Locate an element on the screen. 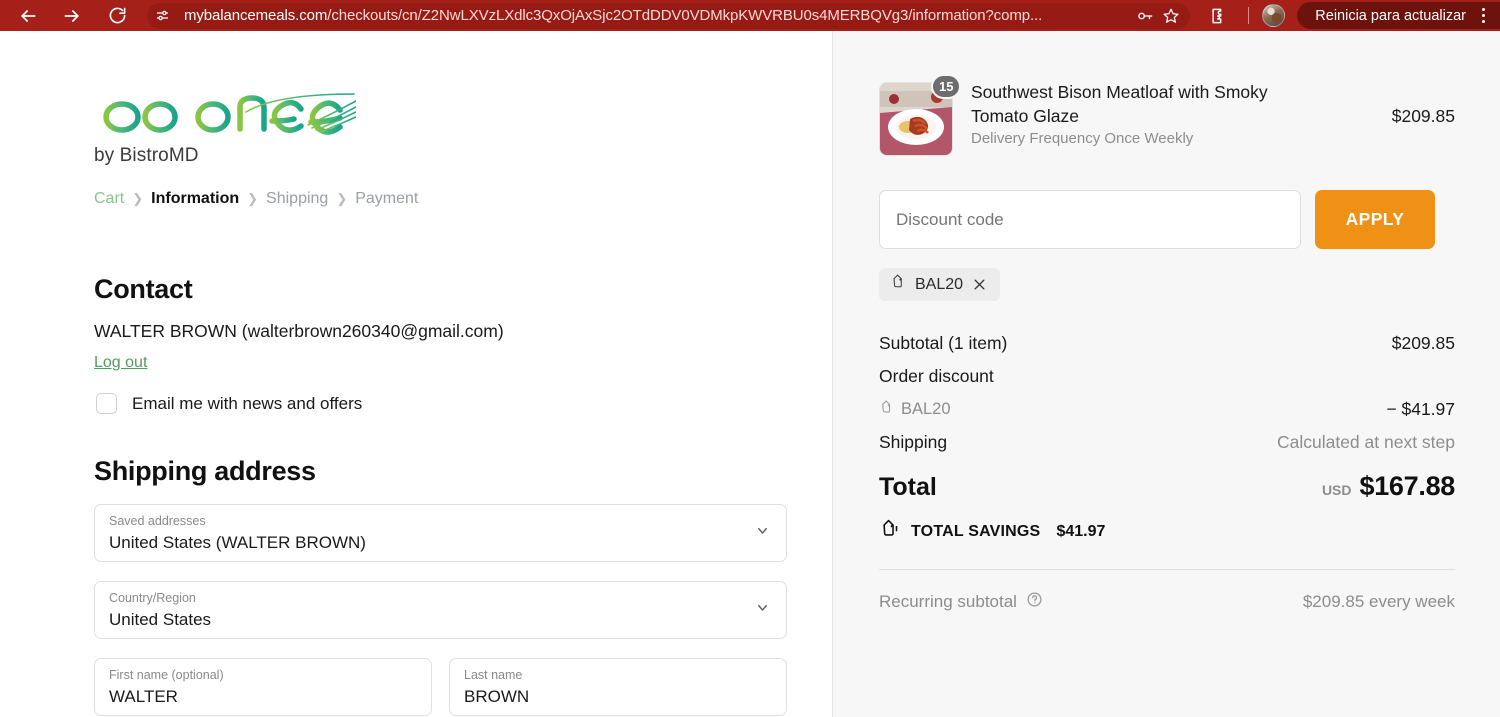  breadcrumb-item-payment: Payment is located at coordinates (386, 199).